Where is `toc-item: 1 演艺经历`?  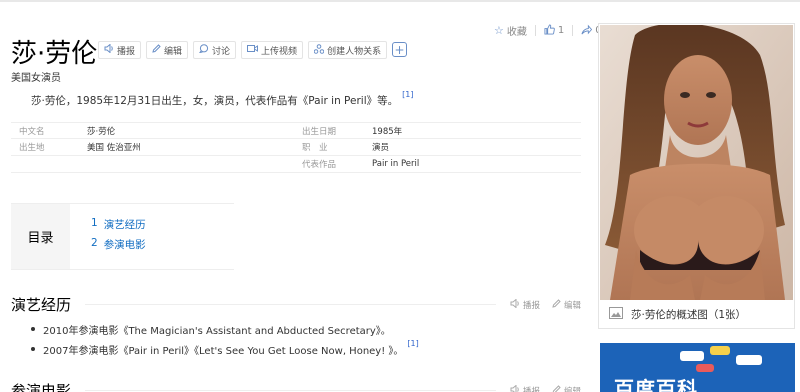
toc-item: 1 演艺经历 is located at coordinates (118, 227).